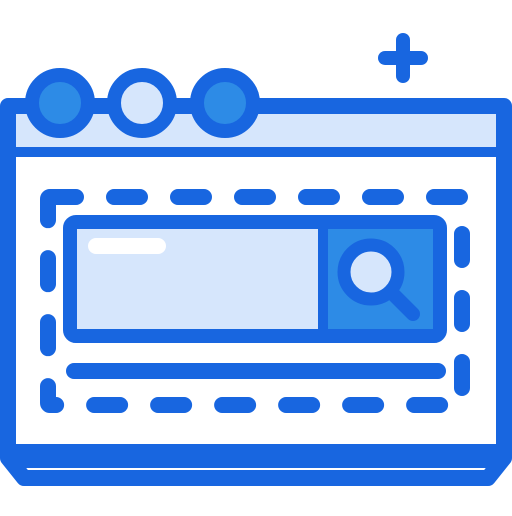 The width and height of the screenshot is (512, 516). What do you see at coordinates (256, 456) in the screenshot?
I see `window-bottom-band` at bounding box center [256, 456].